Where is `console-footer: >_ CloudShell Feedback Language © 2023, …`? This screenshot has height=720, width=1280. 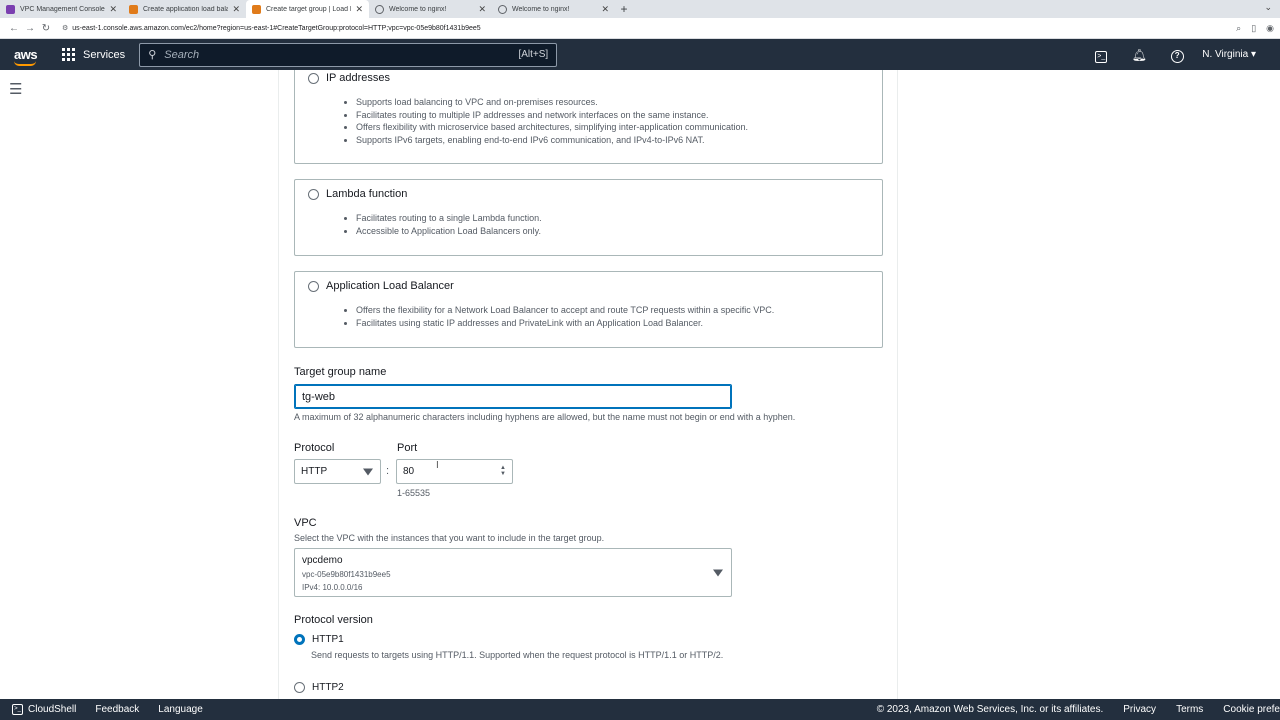 console-footer: >_ CloudShell Feedback Language © 2023, … is located at coordinates (640, 709).